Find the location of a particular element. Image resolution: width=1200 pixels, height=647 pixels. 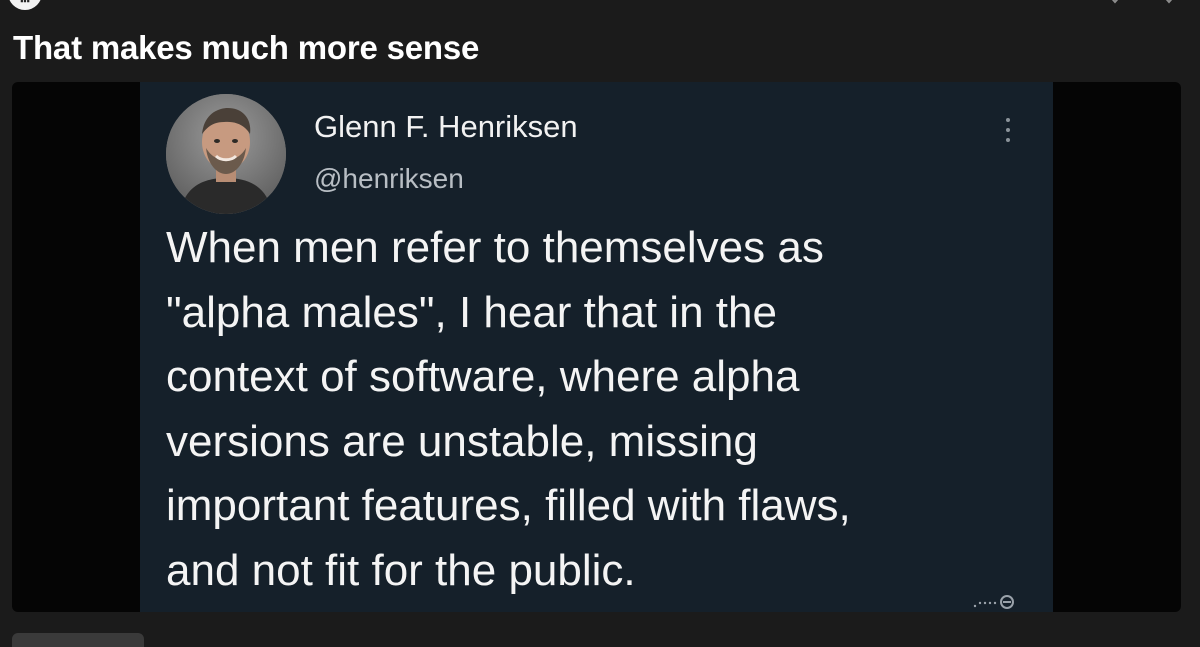

tweet-text-line: versions are unstable, missing is located at coordinates (462, 441).